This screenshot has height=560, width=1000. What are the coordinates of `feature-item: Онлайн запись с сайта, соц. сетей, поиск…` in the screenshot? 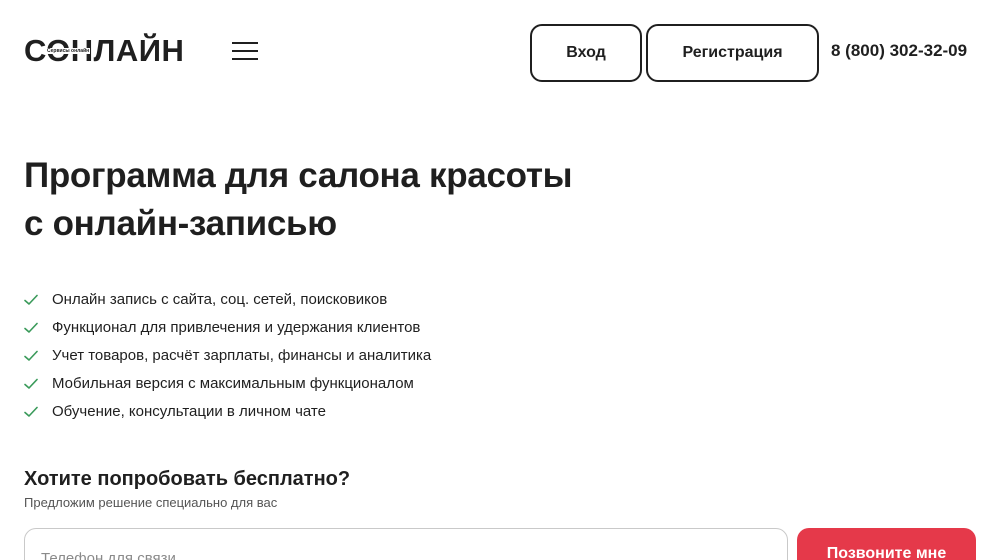 It's located at (227, 300).